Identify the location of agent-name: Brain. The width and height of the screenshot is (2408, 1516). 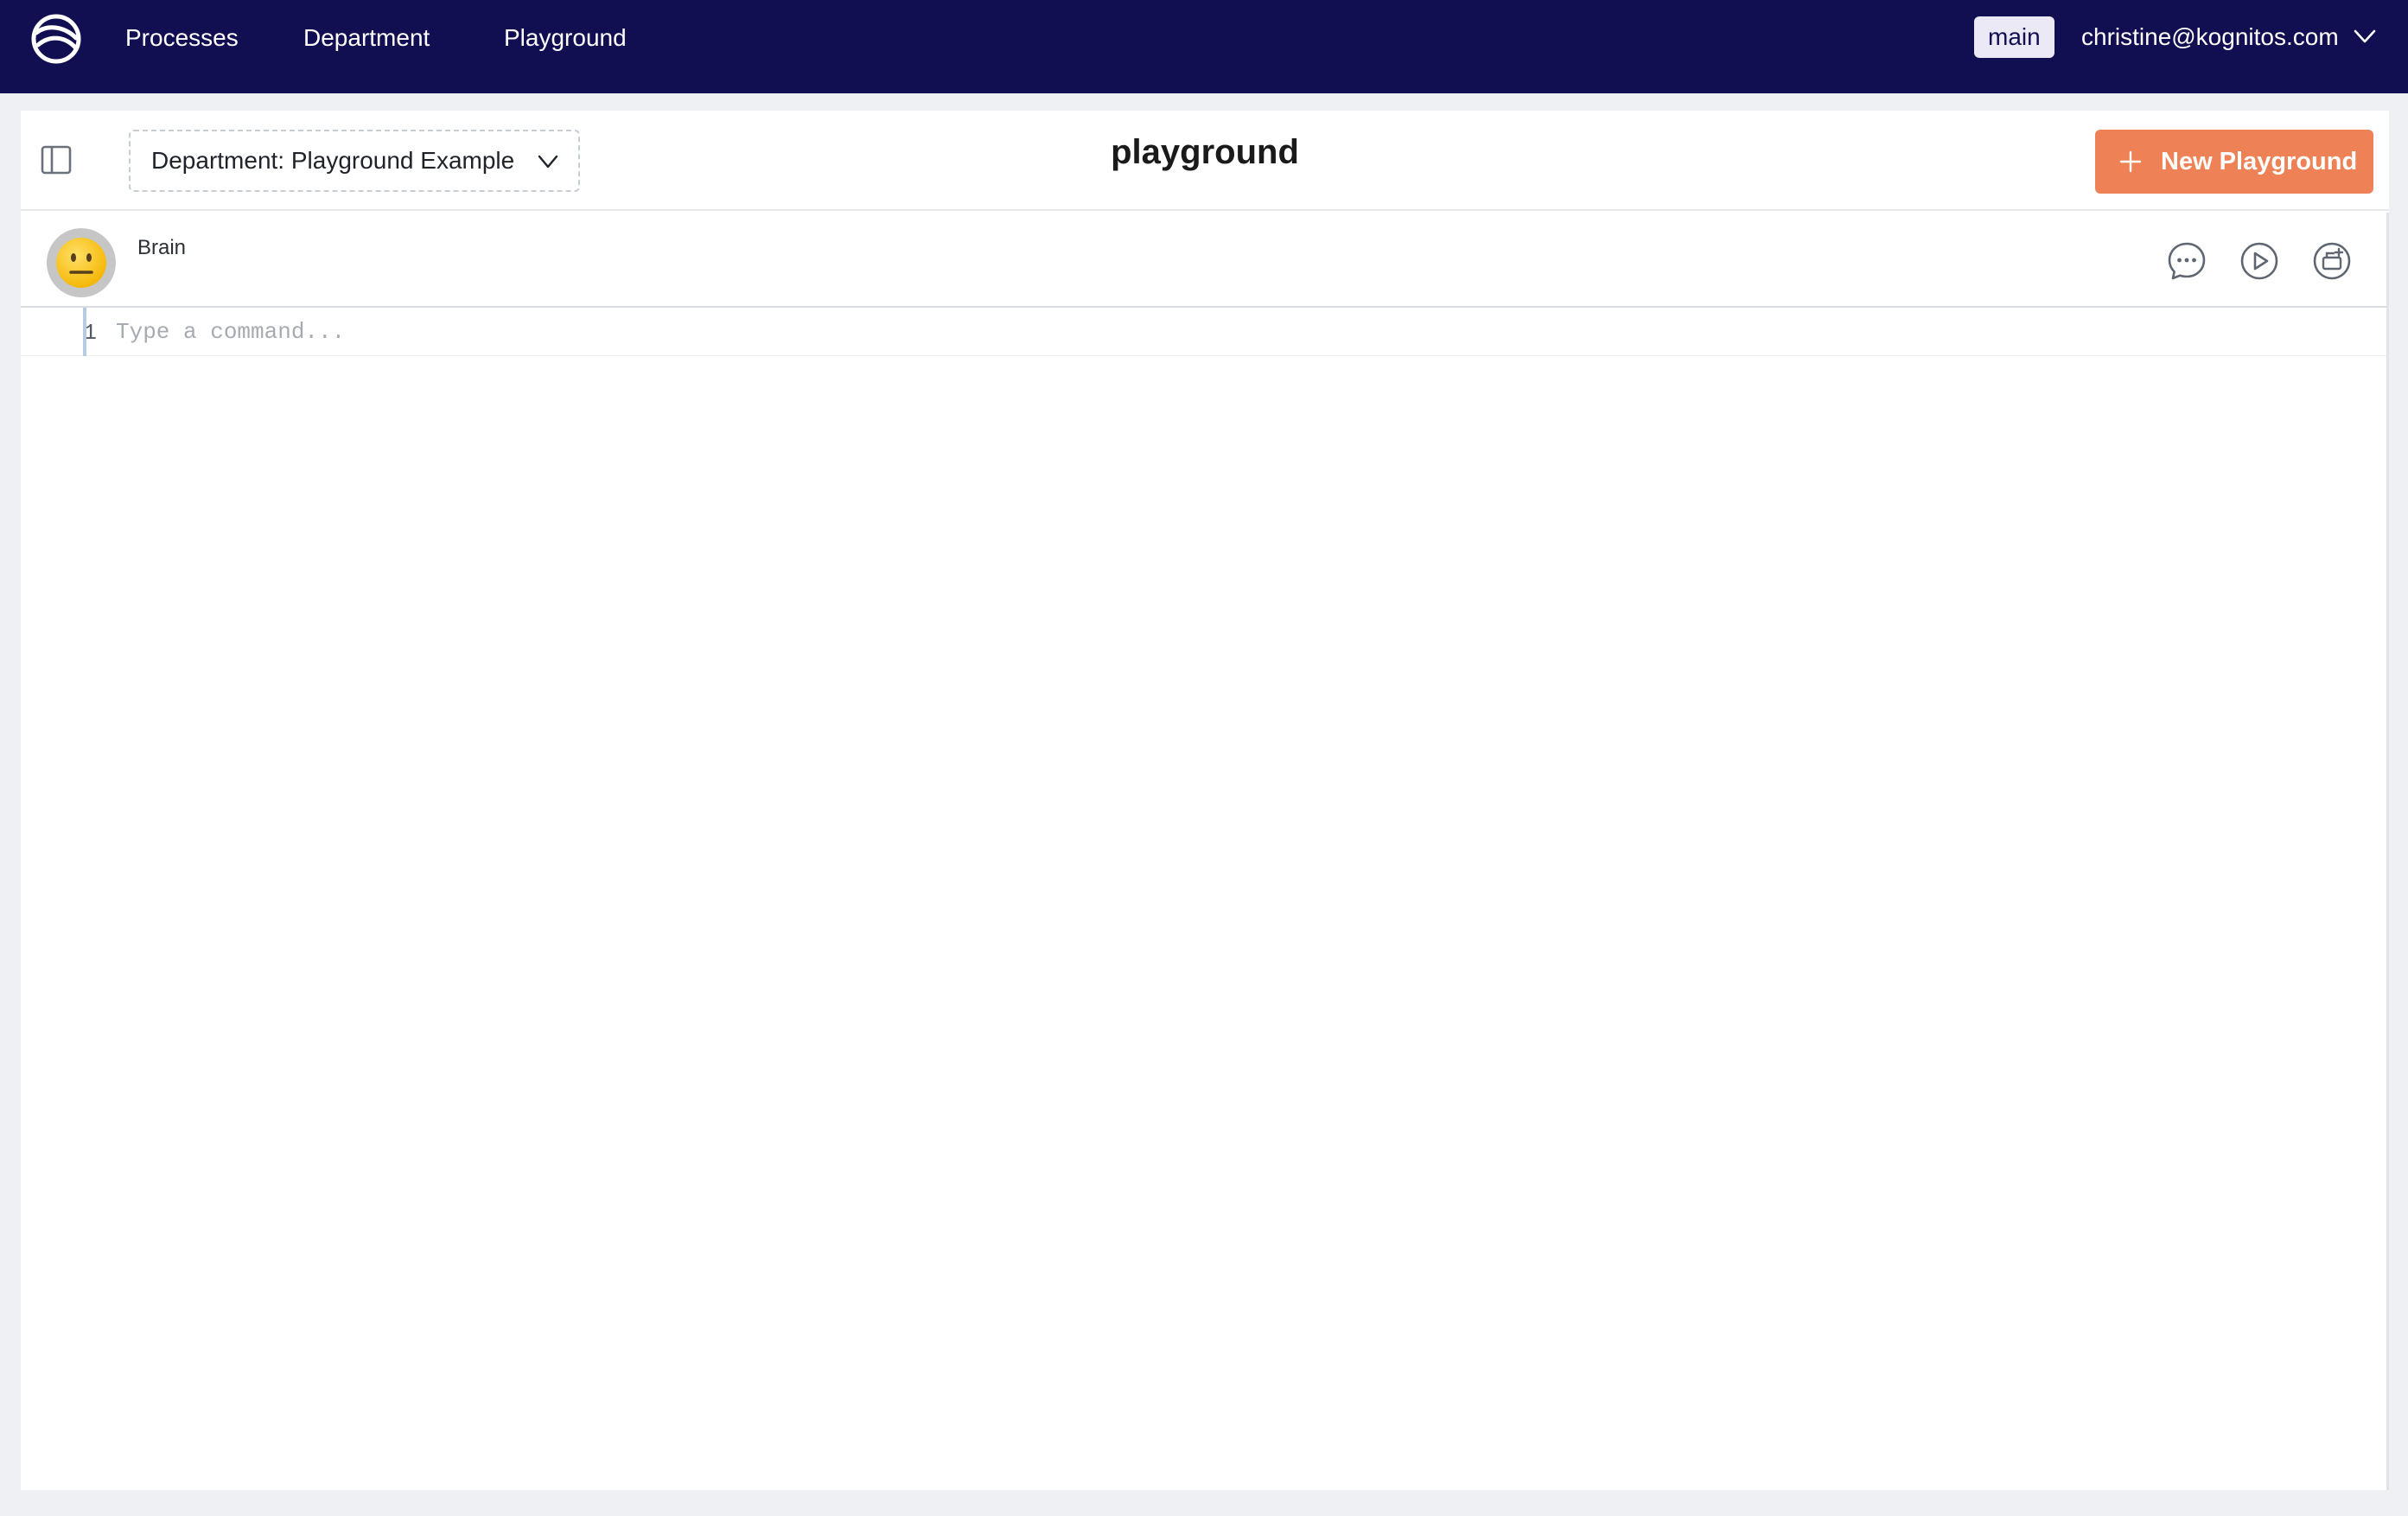
(162, 247).